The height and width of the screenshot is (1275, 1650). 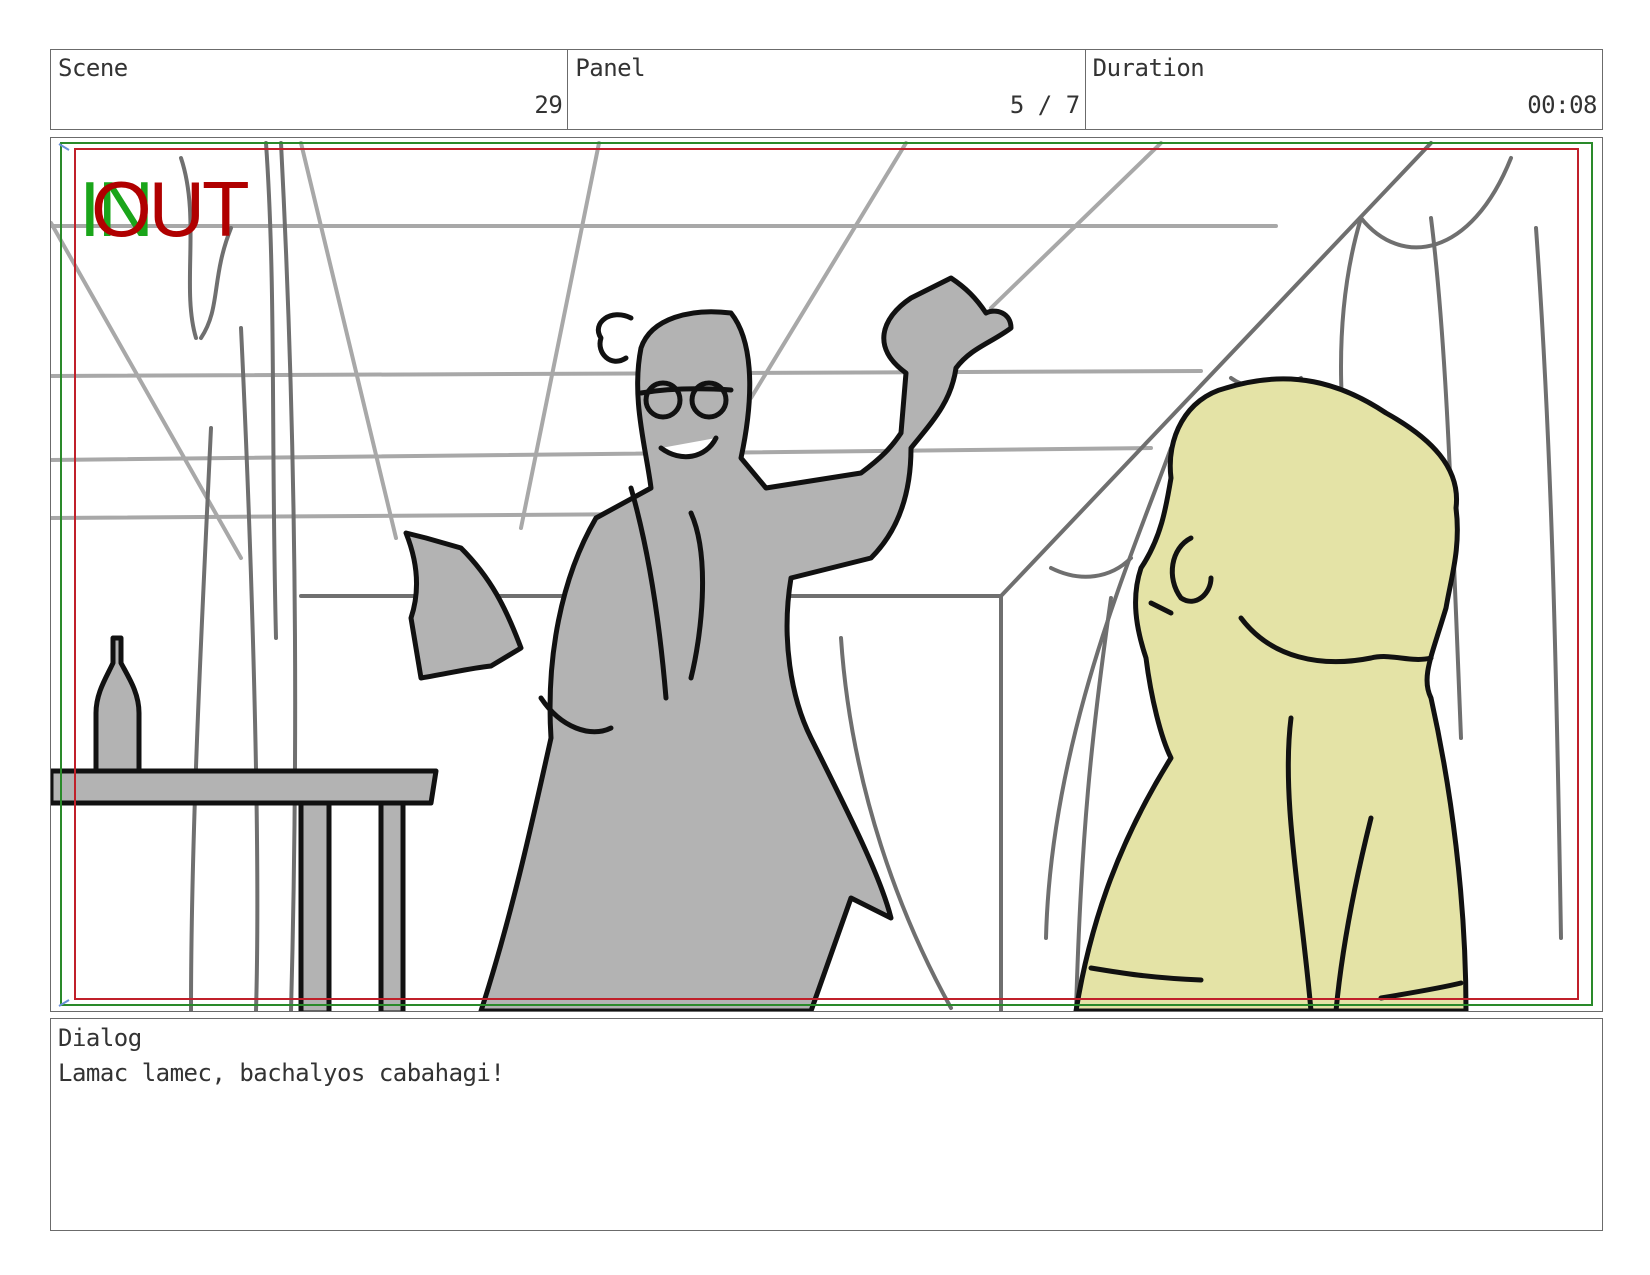 What do you see at coordinates (245, 823) in the screenshot?
I see `table-with-bottle` at bounding box center [245, 823].